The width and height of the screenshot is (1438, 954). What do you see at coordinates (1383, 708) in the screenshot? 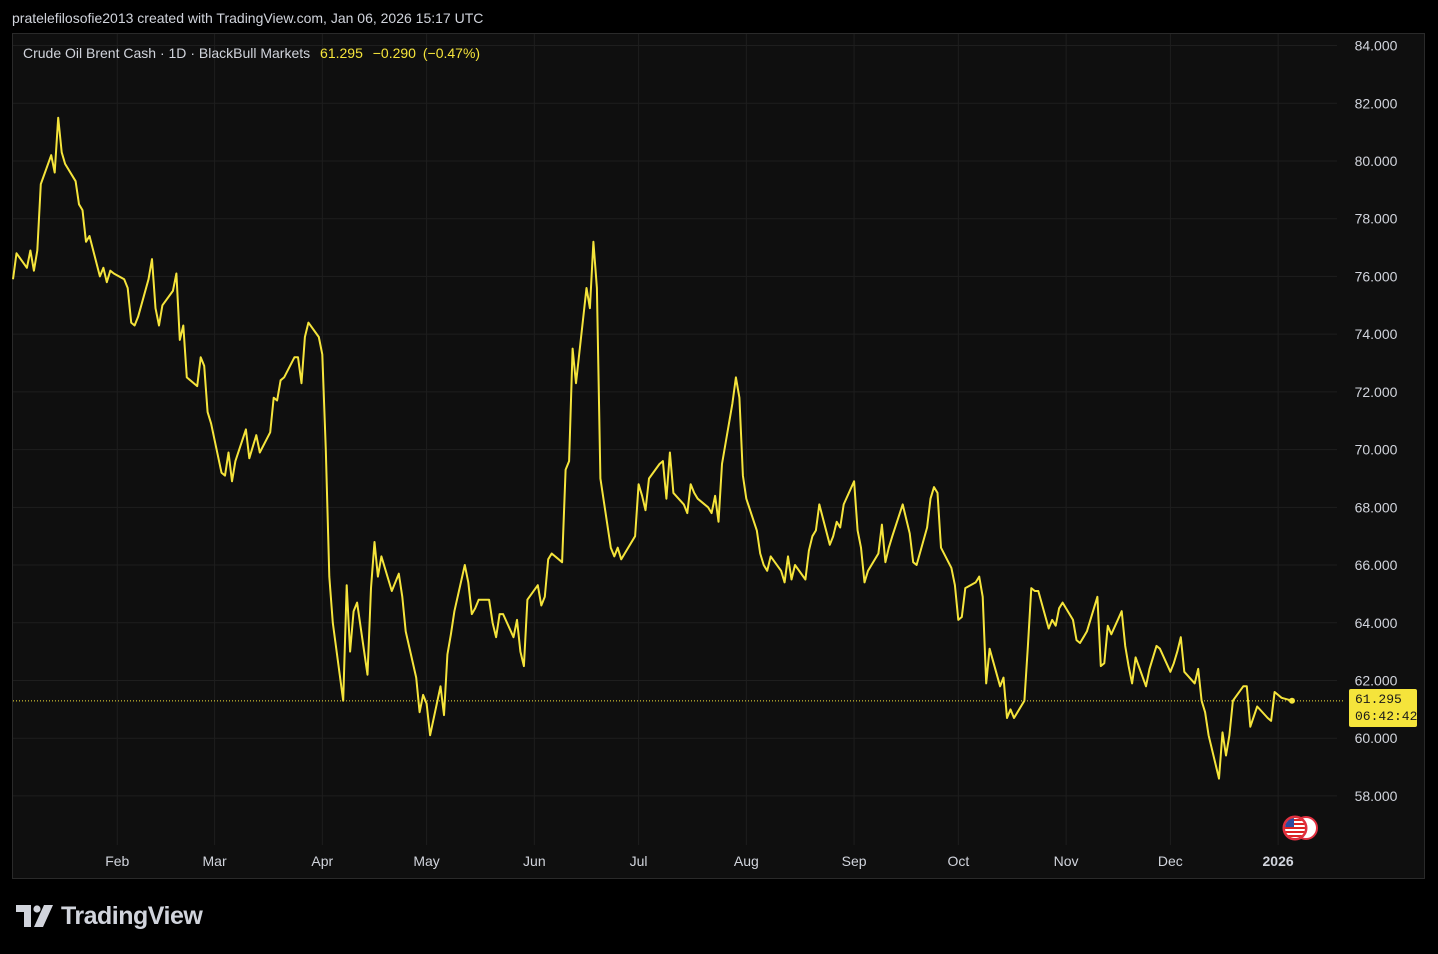
I see `last-price-tag: 61.295 06:42:42` at bounding box center [1383, 708].